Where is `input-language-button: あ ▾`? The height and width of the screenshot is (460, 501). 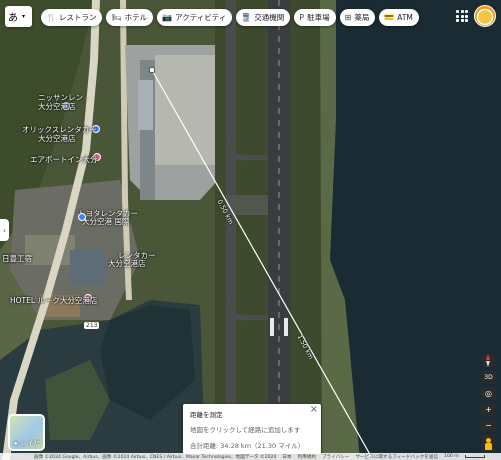 input-language-button: あ ▾ is located at coordinates (18, 16).